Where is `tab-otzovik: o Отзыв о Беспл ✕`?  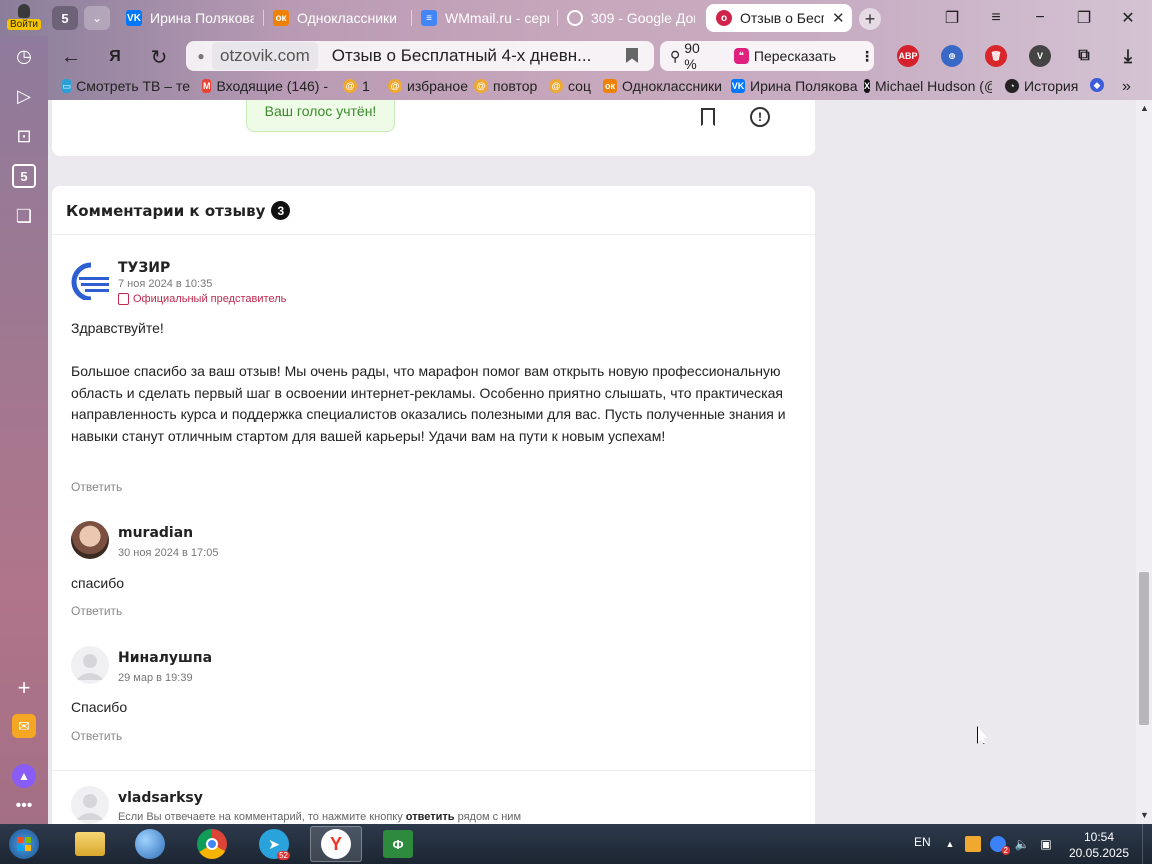
tab-otzovik: o Отзыв о Беспл ✕ is located at coordinates (779, 18).